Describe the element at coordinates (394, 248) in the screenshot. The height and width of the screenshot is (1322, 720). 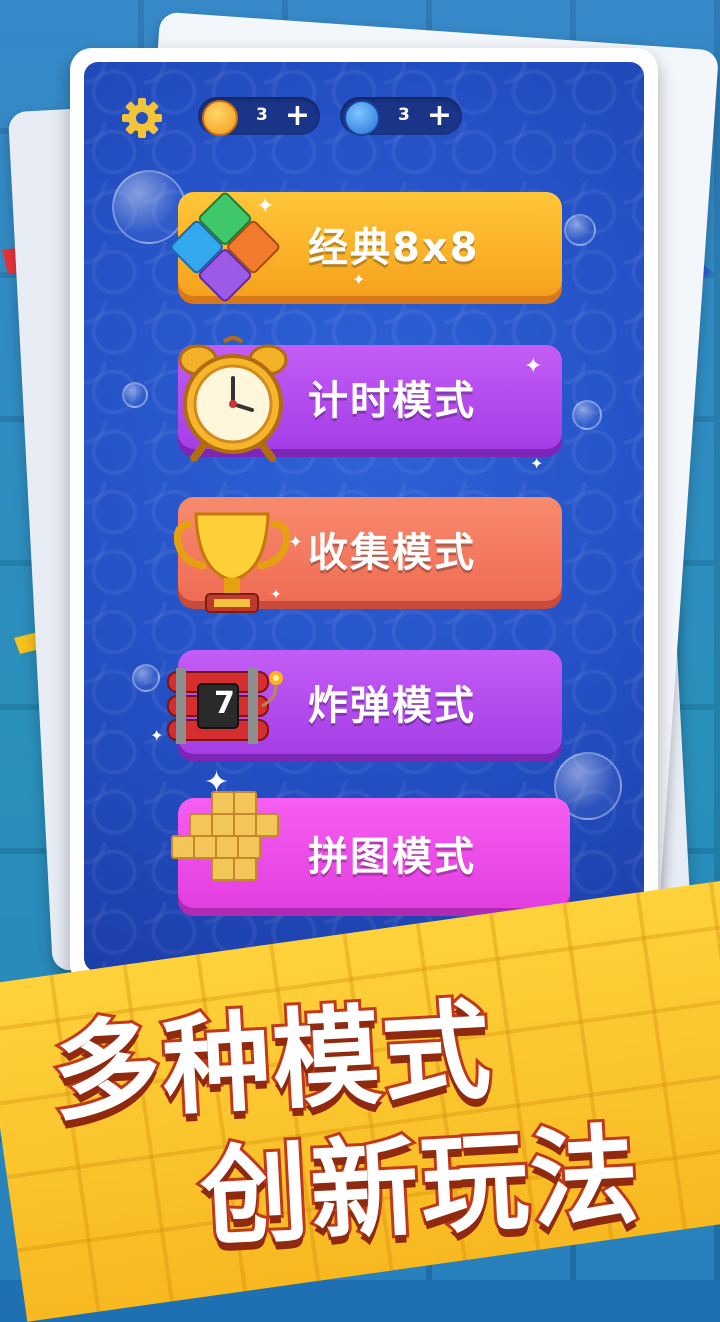
I see `classic-mode-label: 经典8x8` at that location.